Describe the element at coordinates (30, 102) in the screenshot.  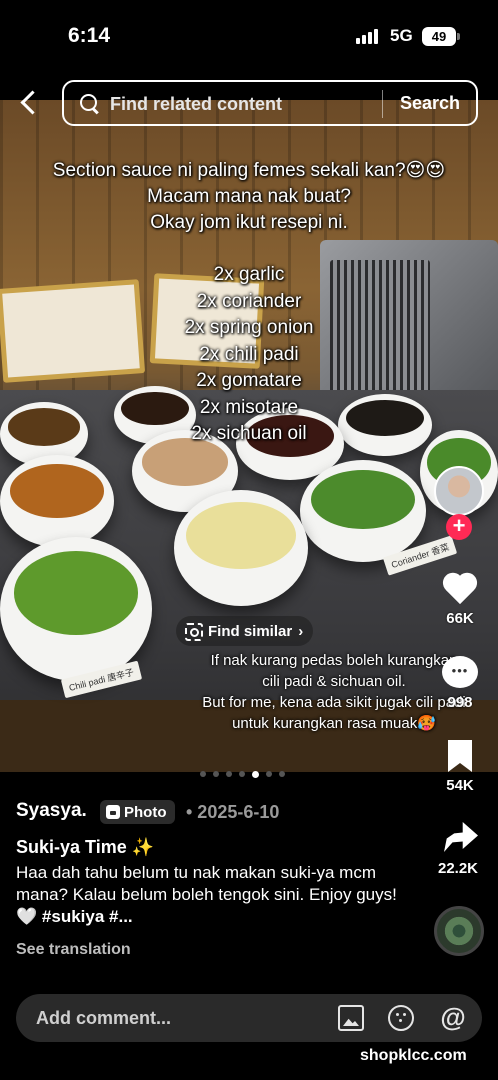
I see `back-arrow-icon` at that location.